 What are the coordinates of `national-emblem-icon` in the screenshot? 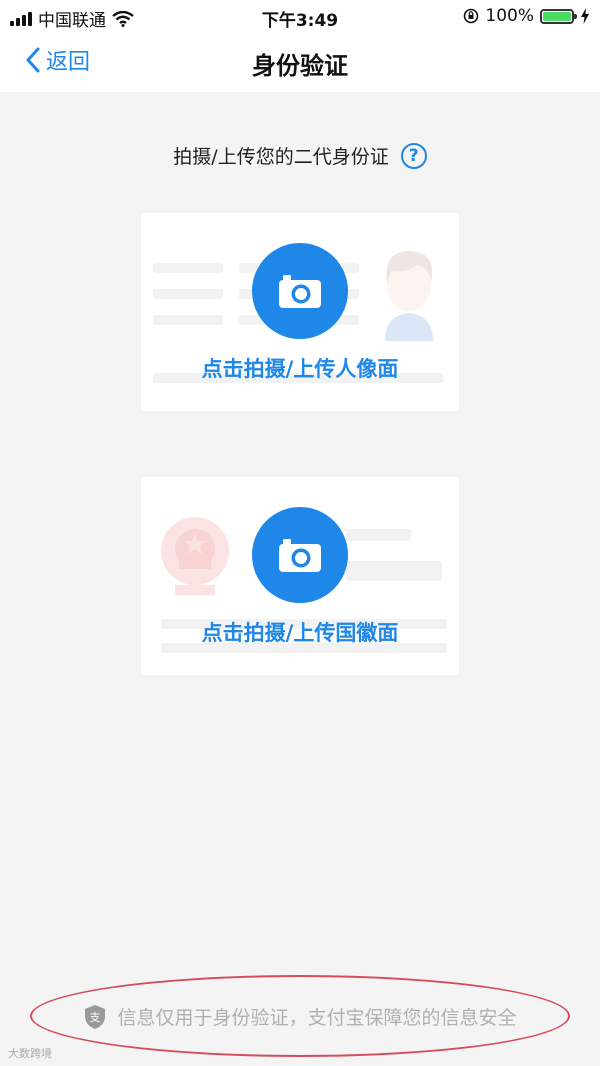 It's located at (195, 556).